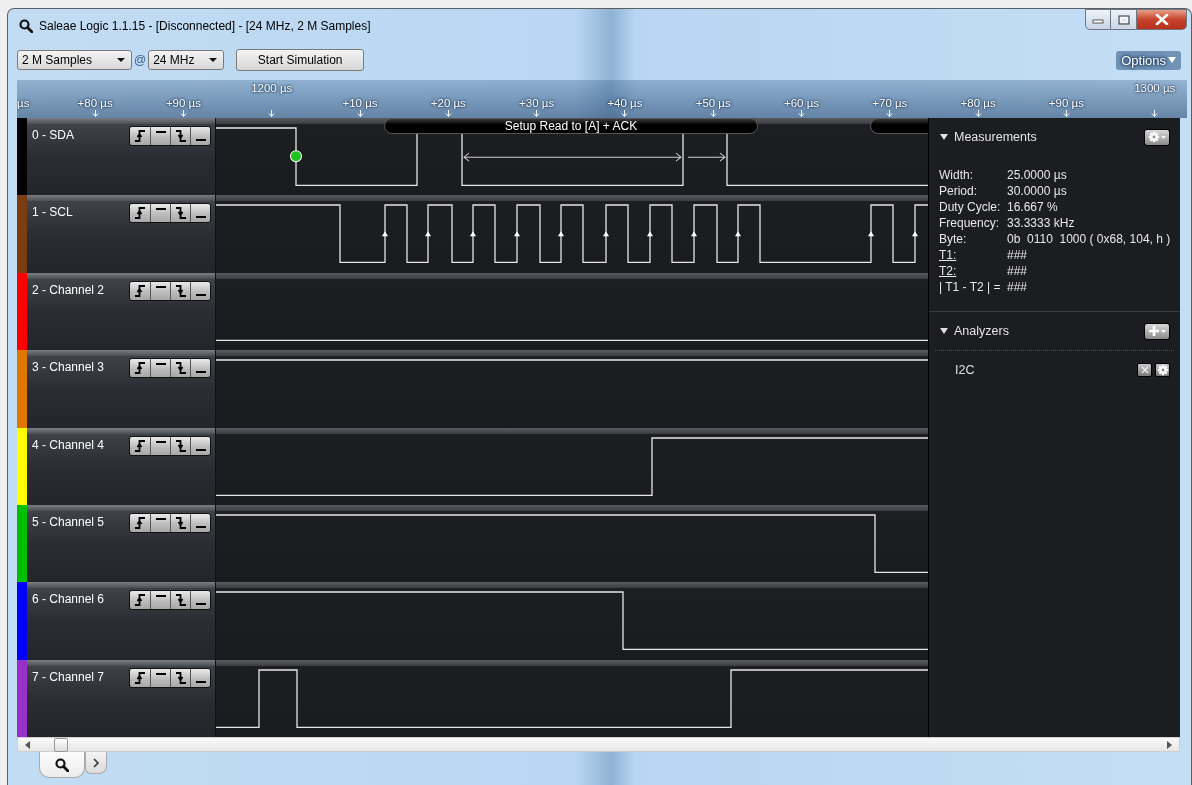 The image size is (1192, 785). Describe the element at coordinates (1037, 191) in the screenshot. I see `measurement-value: 30.0000 µs` at that location.